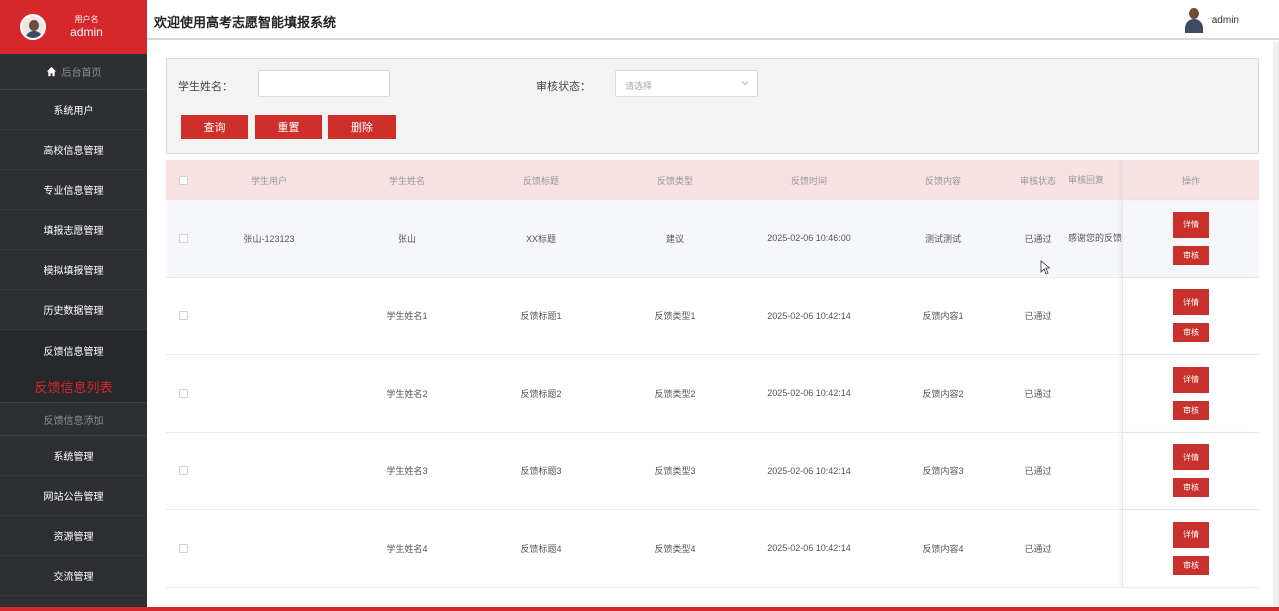 Image resolution: width=1279 pixels, height=611 pixels. Describe the element at coordinates (362, 127) in the screenshot. I see `delete-button: 删除` at that location.